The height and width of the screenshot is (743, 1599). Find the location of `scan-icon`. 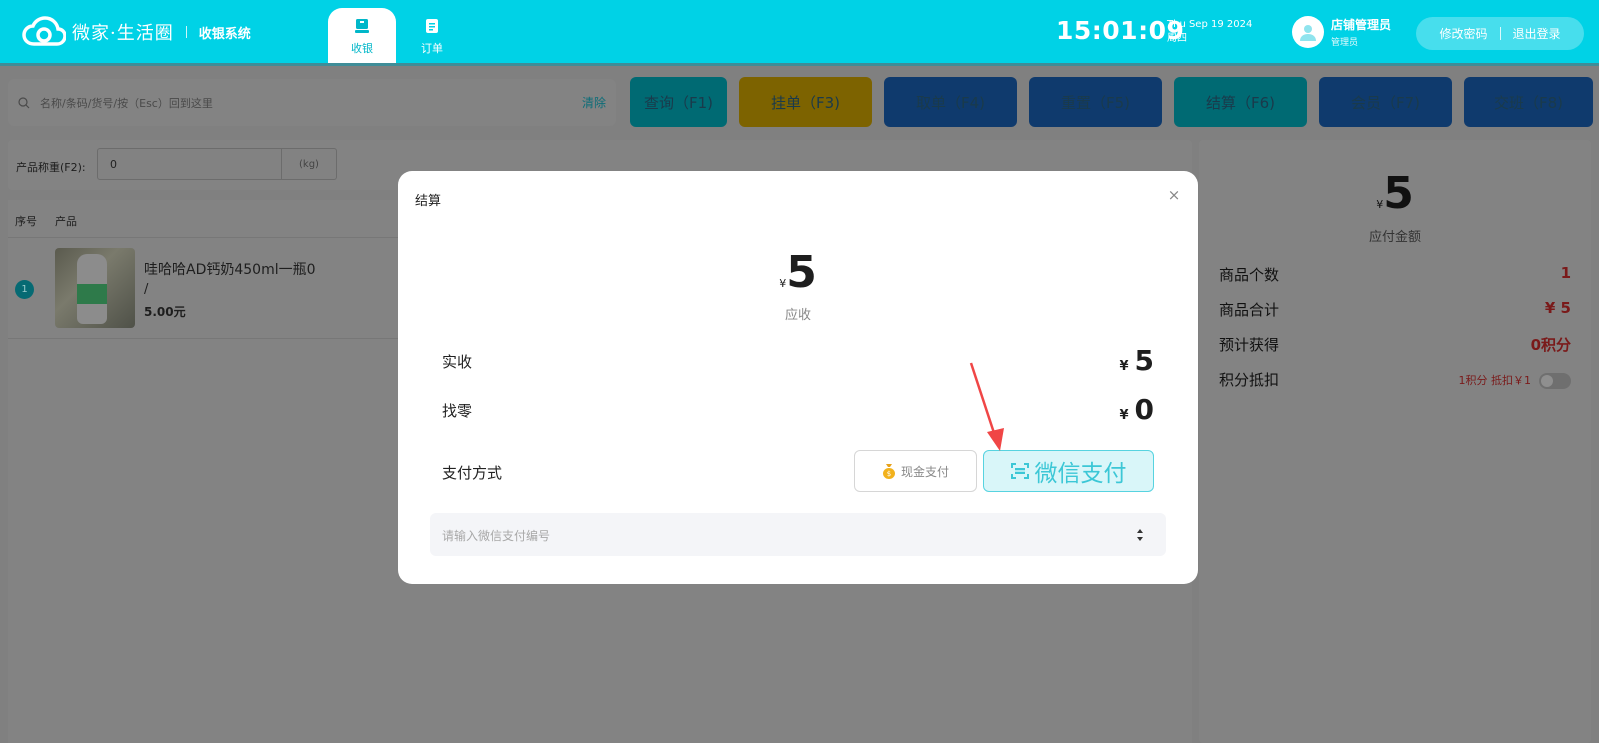

scan-icon is located at coordinates (1019, 471).